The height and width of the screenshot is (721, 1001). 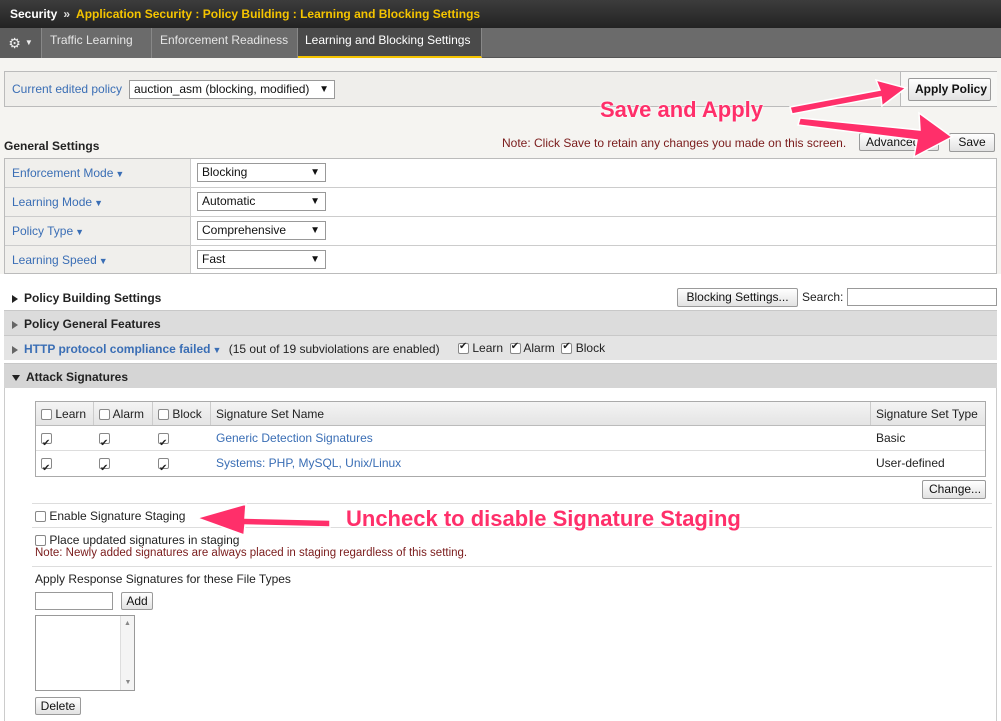 I want to click on arrow-to-apply-policy-icon, so click(x=848, y=96).